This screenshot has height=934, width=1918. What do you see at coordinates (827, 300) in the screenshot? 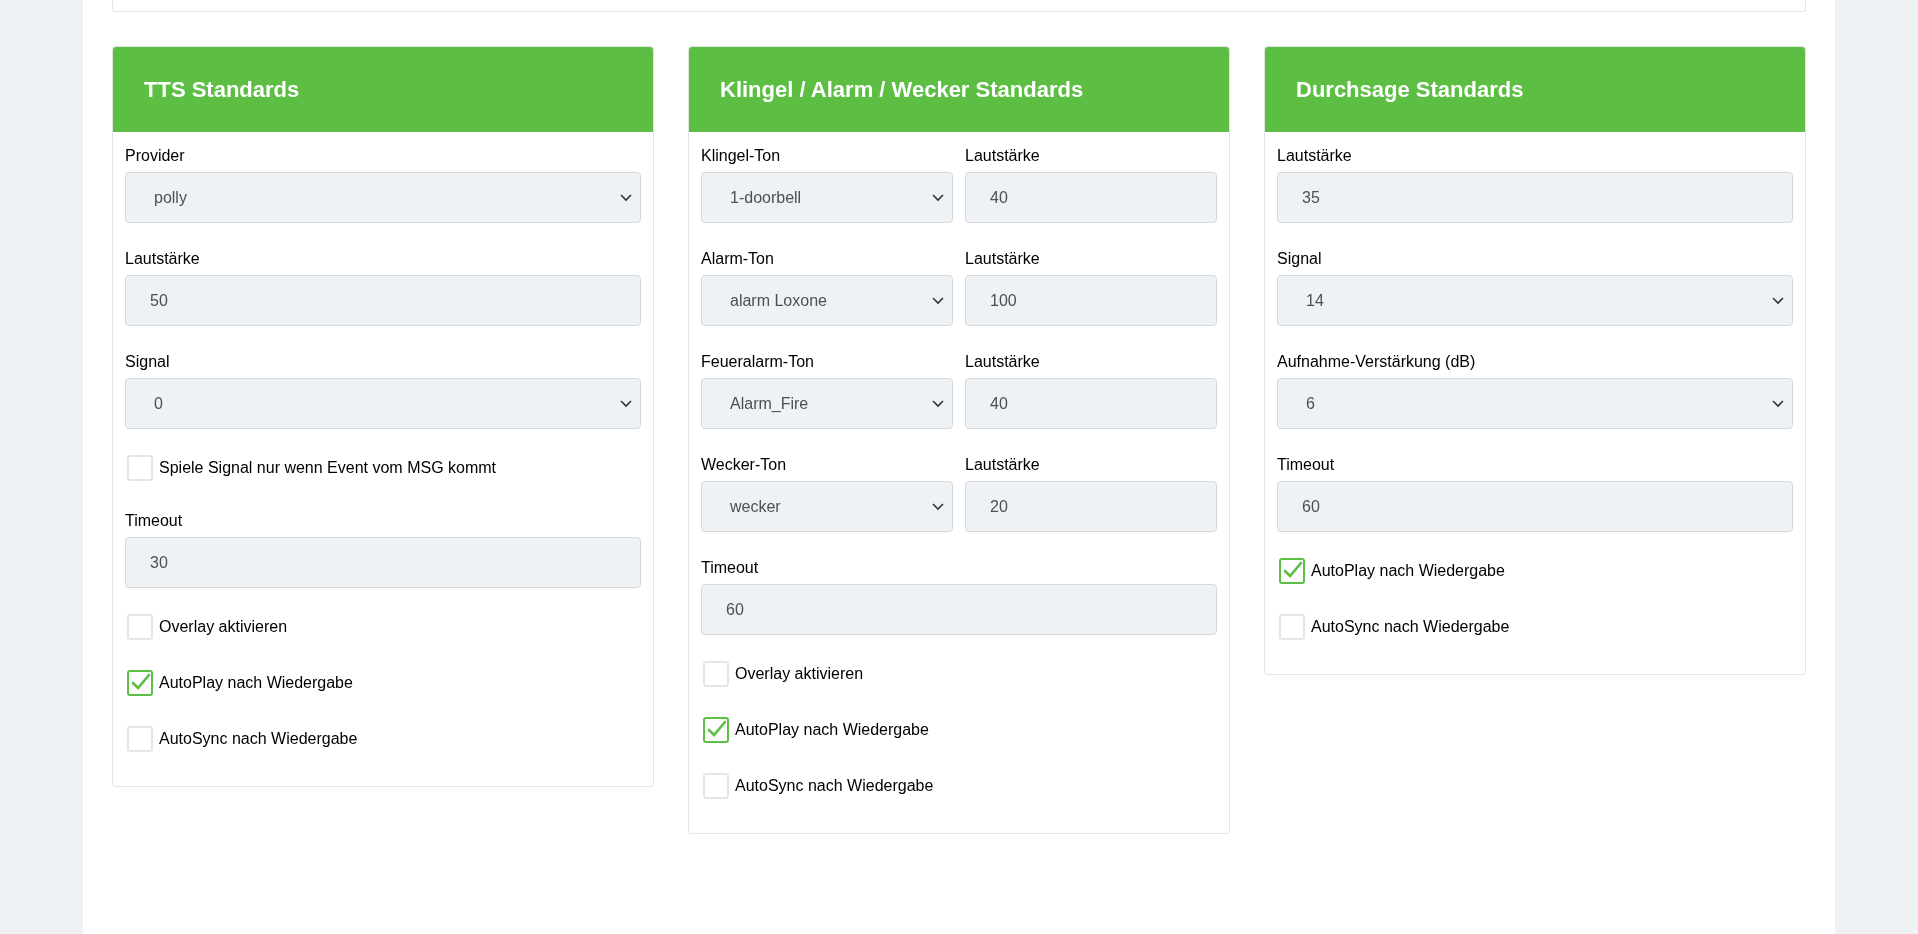
I see `dropdown-field: alarm Loxone` at bounding box center [827, 300].